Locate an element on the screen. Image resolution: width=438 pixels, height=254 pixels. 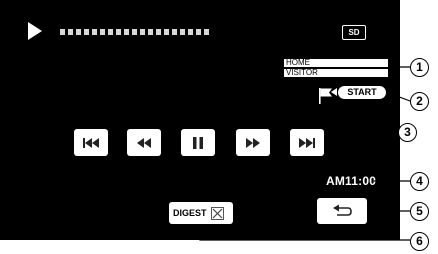
callout-5: 5 is located at coordinates (419, 211).